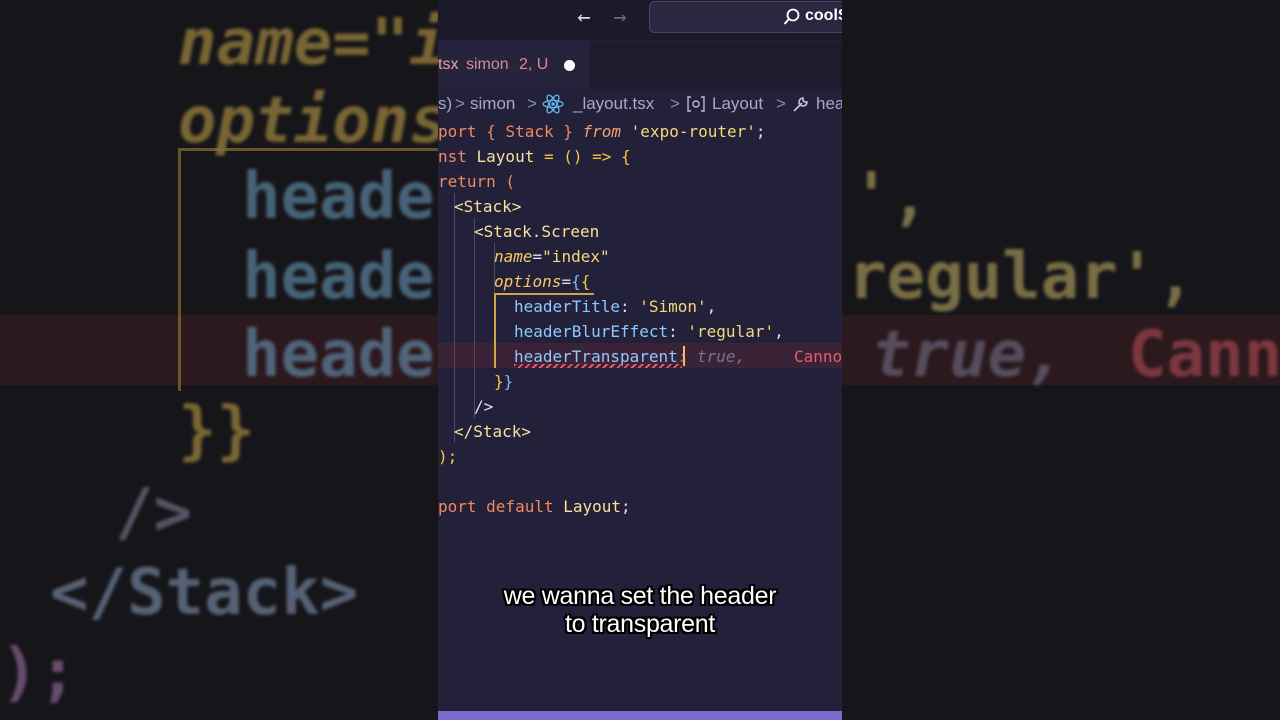 The height and width of the screenshot is (720, 1280). Describe the element at coordinates (340, 277) in the screenshot. I see `bg-text: headerB` at that location.